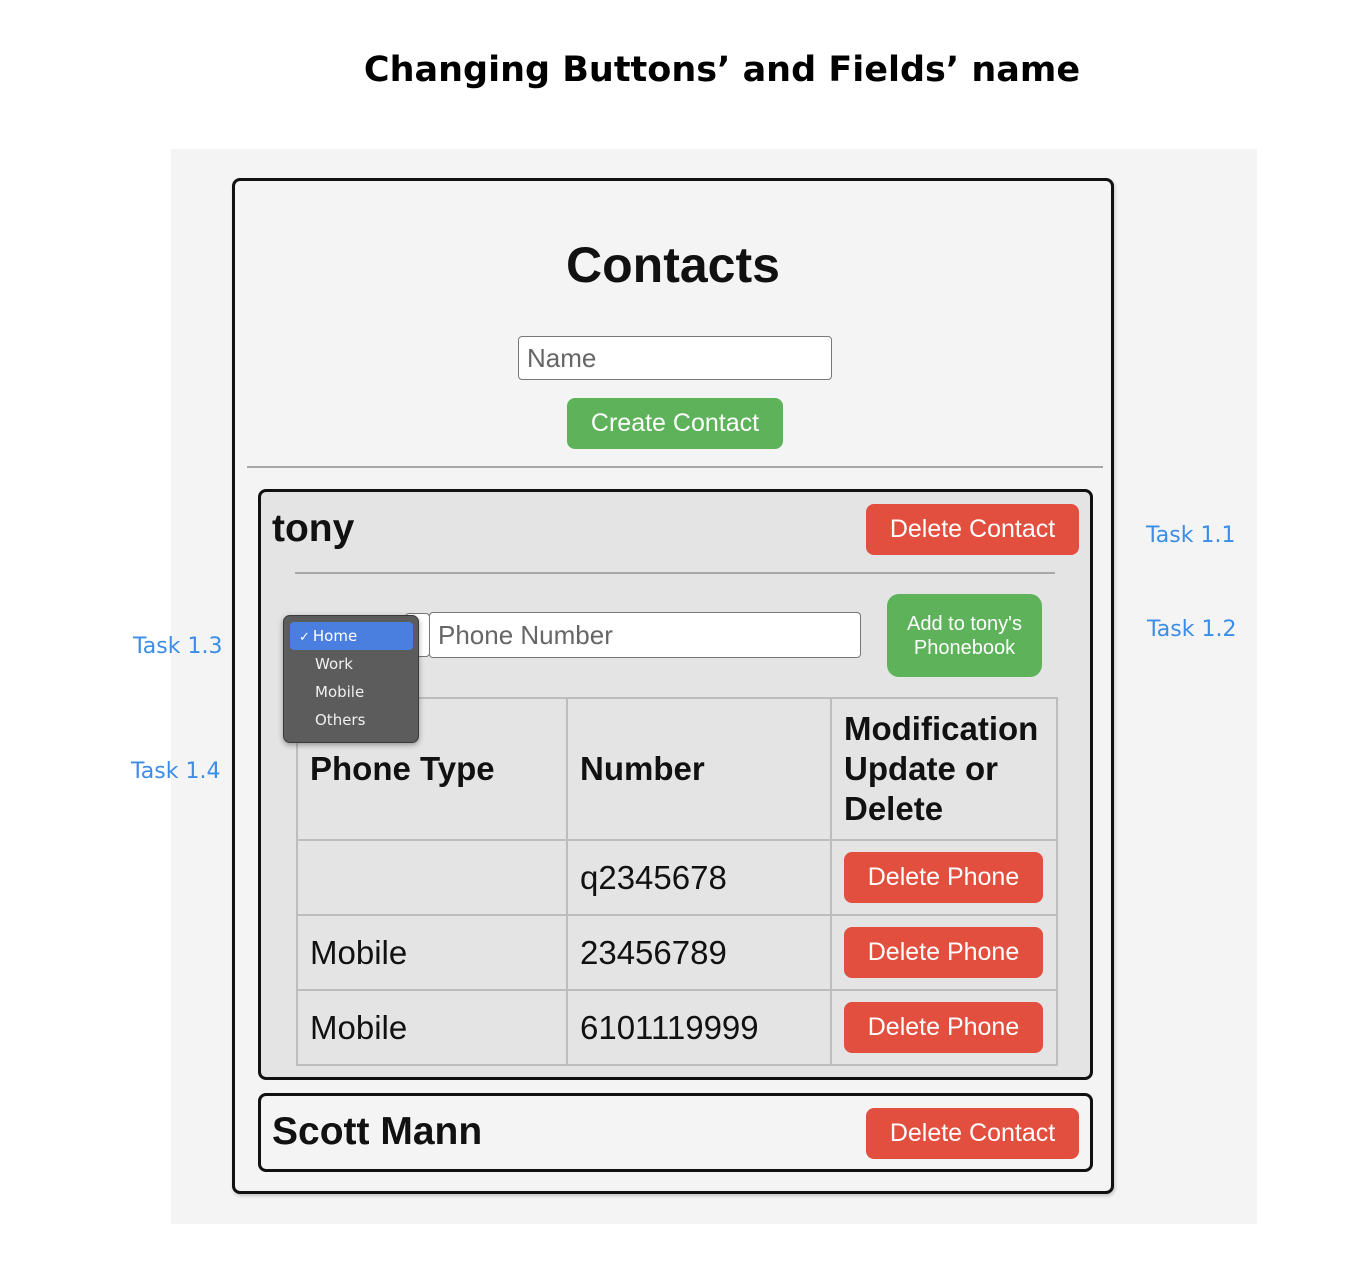 The image size is (1362, 1262). What do you see at coordinates (334, 664) in the screenshot?
I see `option-label: Work` at bounding box center [334, 664].